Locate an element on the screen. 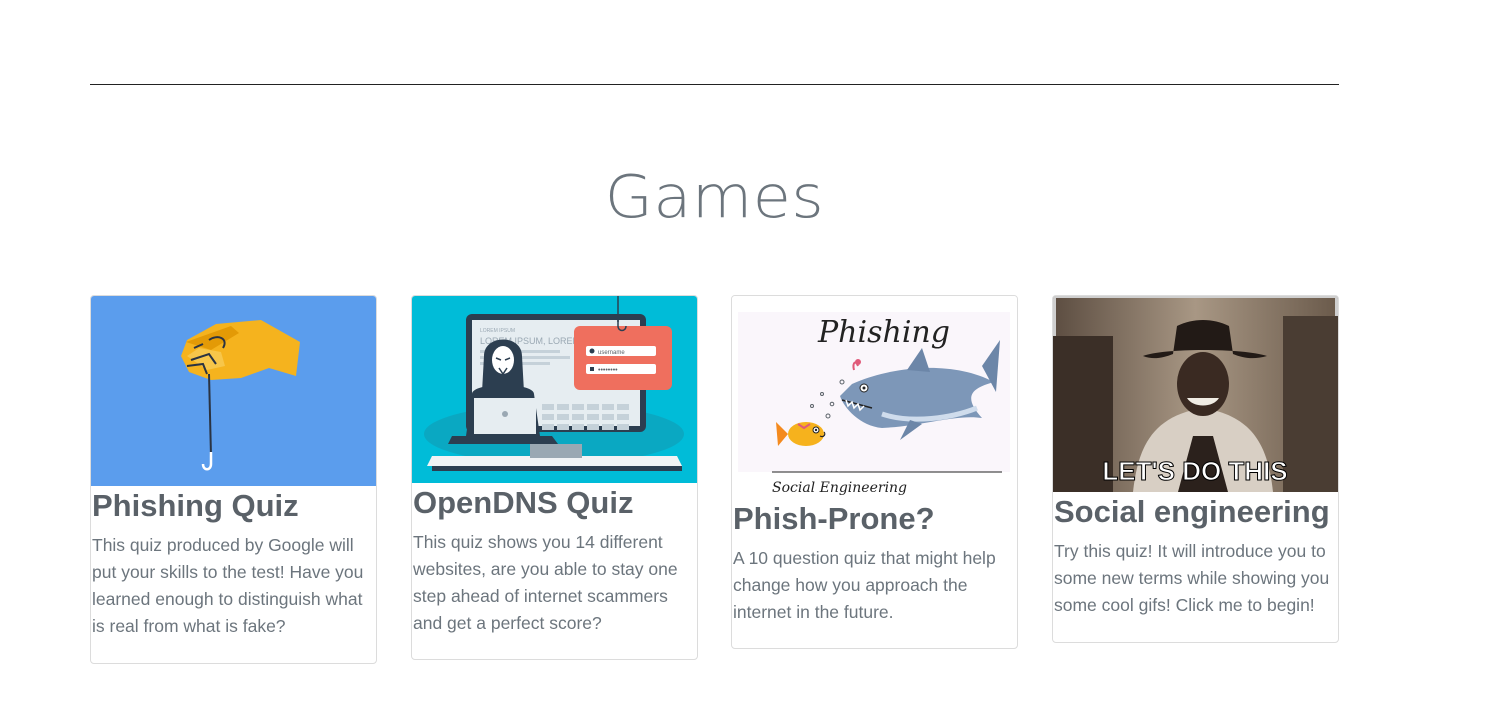  gif-caption: LET'S DO THIS is located at coordinates (1194, 471).